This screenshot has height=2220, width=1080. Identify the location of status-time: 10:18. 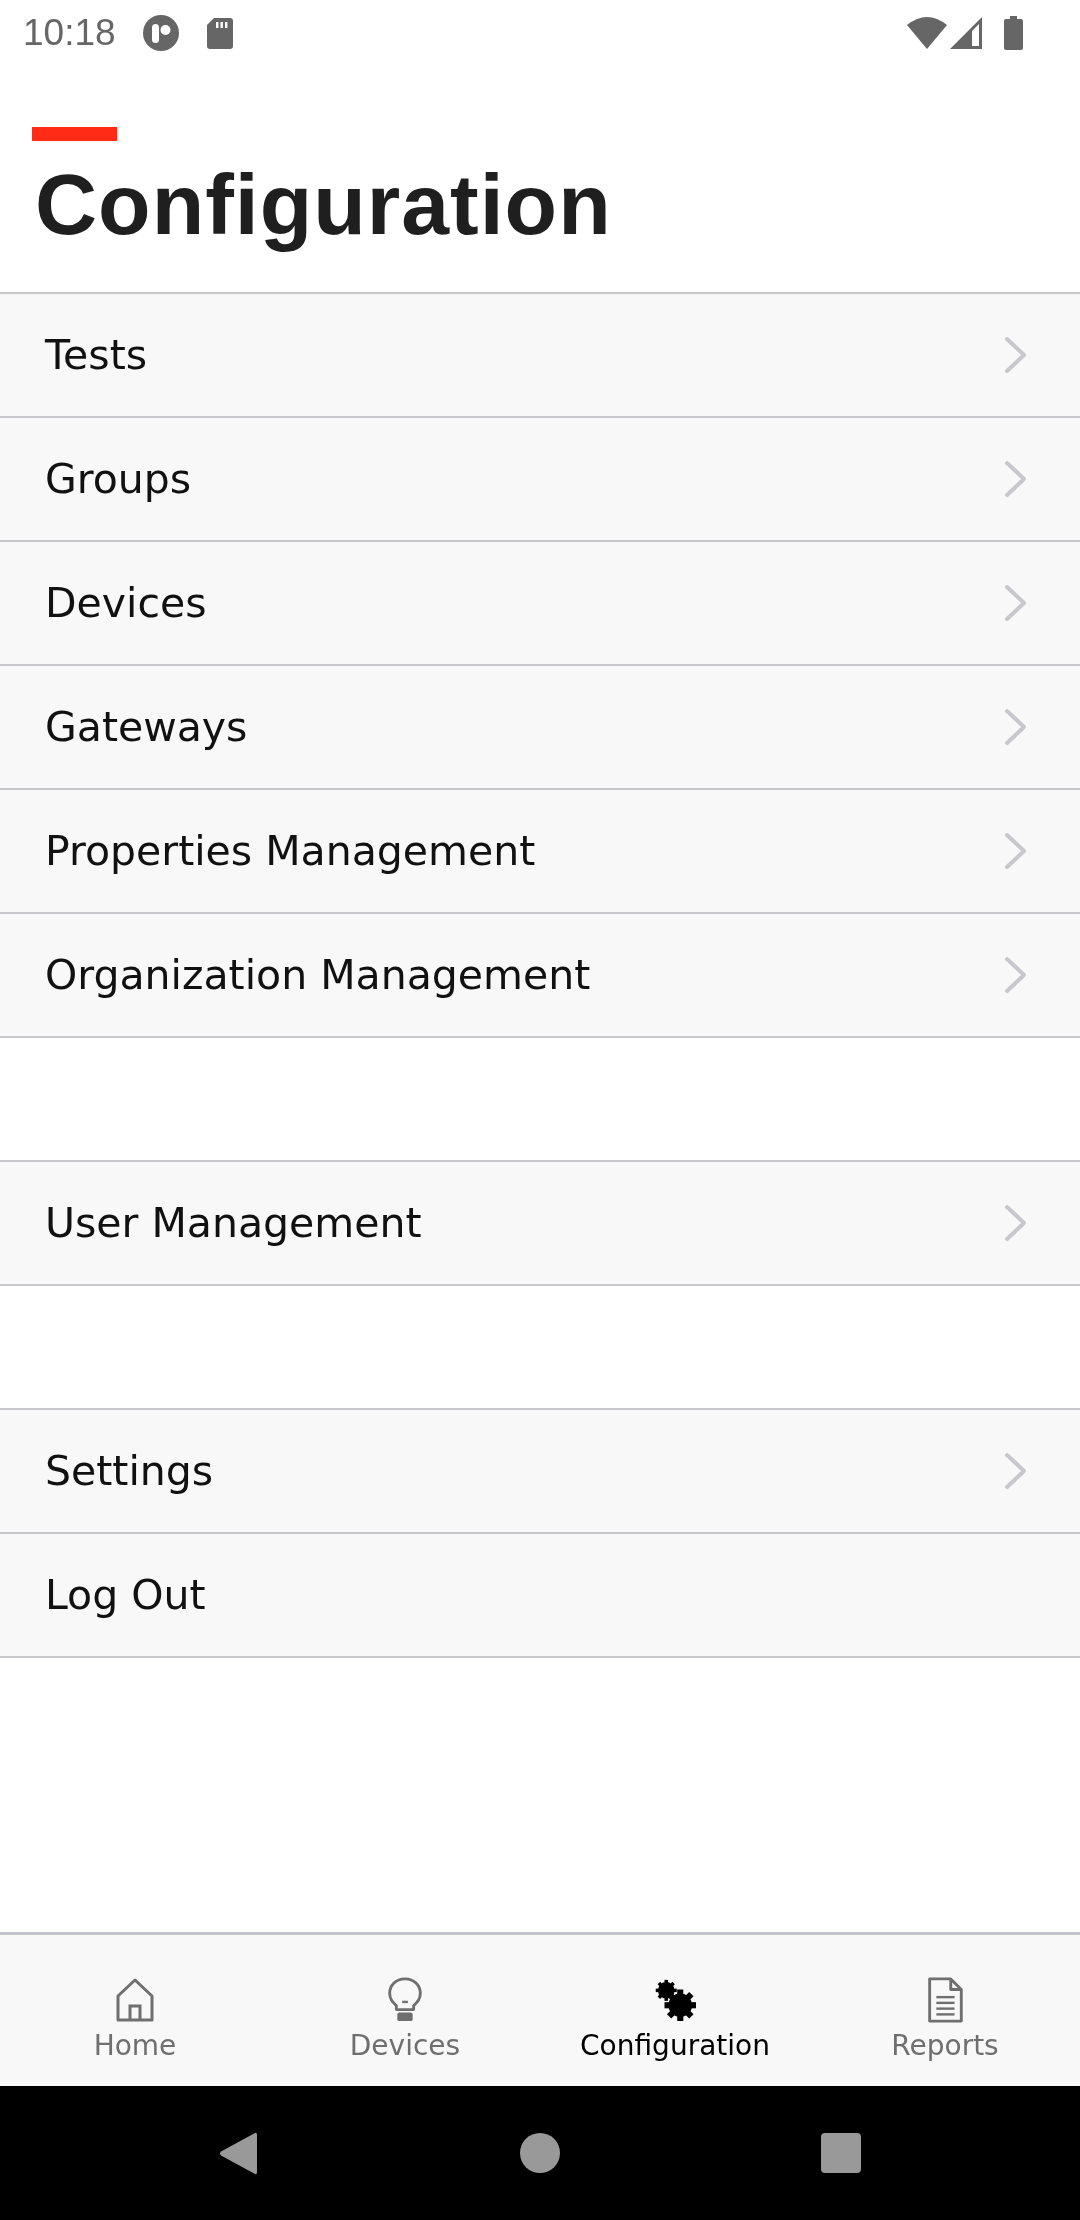
(69, 33).